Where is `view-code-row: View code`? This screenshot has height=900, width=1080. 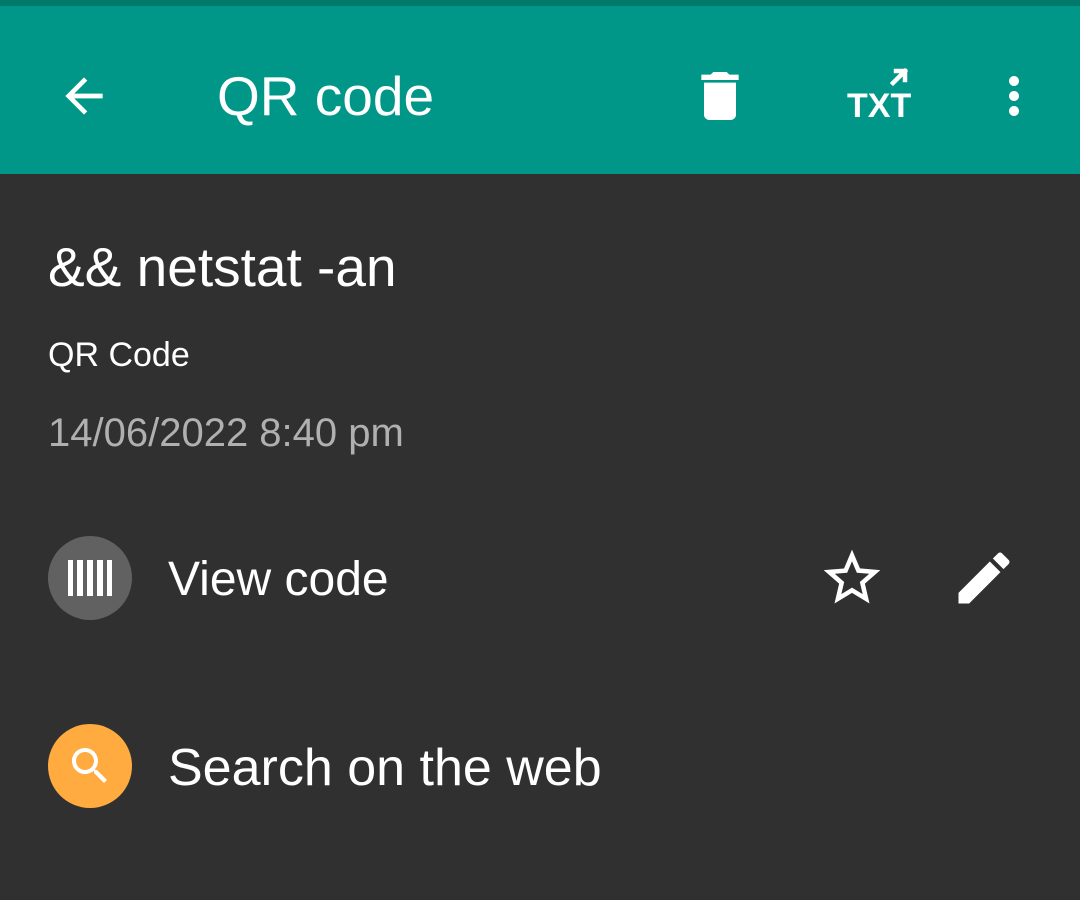
view-code-row: View code is located at coordinates (540, 577).